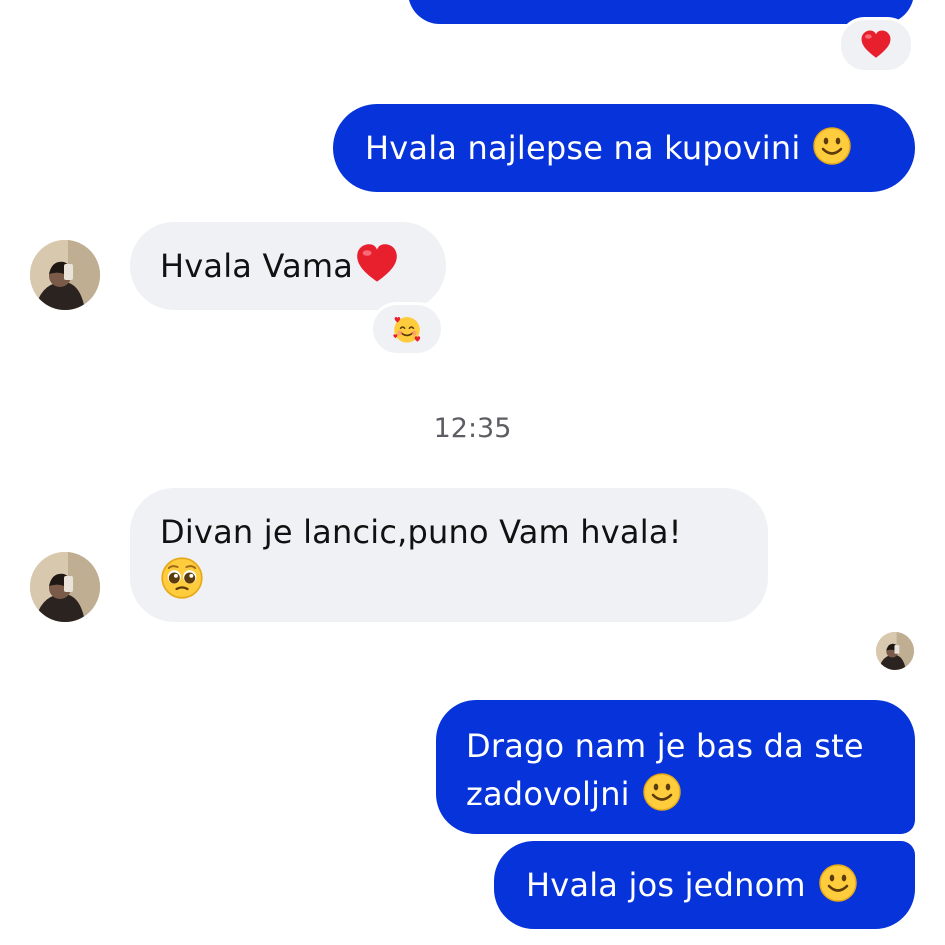  Describe the element at coordinates (675, 767) in the screenshot. I see `outgoing-message: Drago nam je bas da ste zadovoljni` at that location.